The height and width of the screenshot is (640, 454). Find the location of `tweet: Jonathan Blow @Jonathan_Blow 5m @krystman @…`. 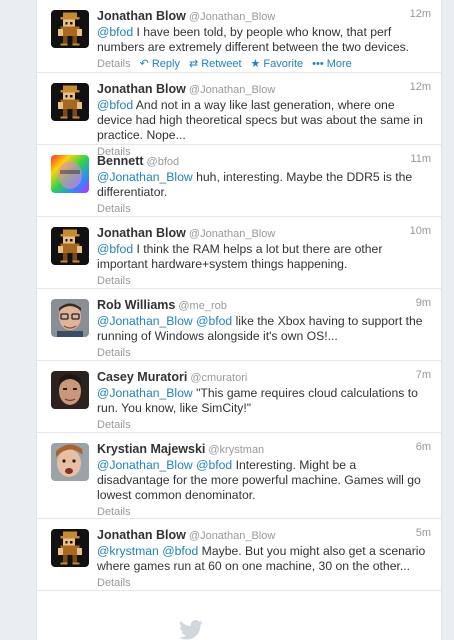

tweet: Jonathan Blow @Jonathan_Blow 5m @krystman @… is located at coordinates (239, 555).